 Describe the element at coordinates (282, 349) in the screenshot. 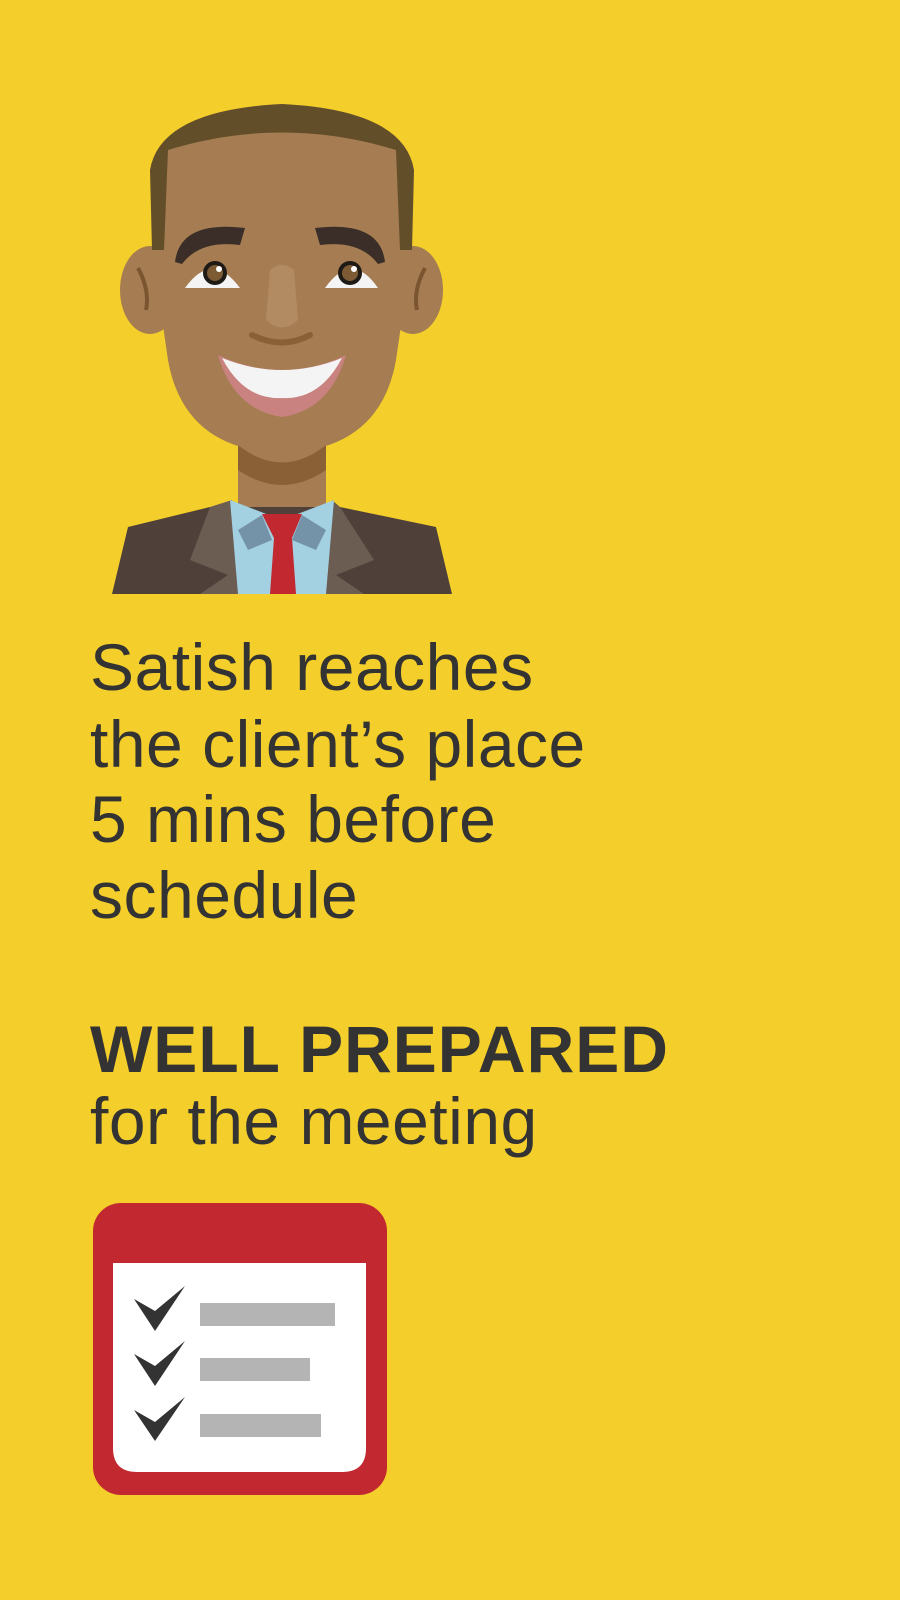

I see `businessman-avatar` at that location.